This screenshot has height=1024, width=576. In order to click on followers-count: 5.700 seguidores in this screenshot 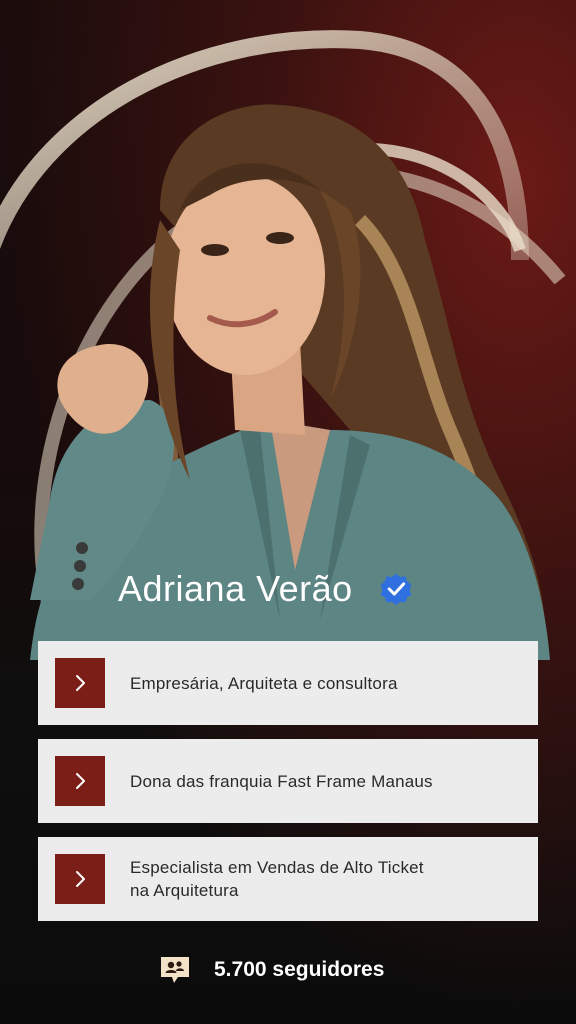, I will do `click(299, 969)`.